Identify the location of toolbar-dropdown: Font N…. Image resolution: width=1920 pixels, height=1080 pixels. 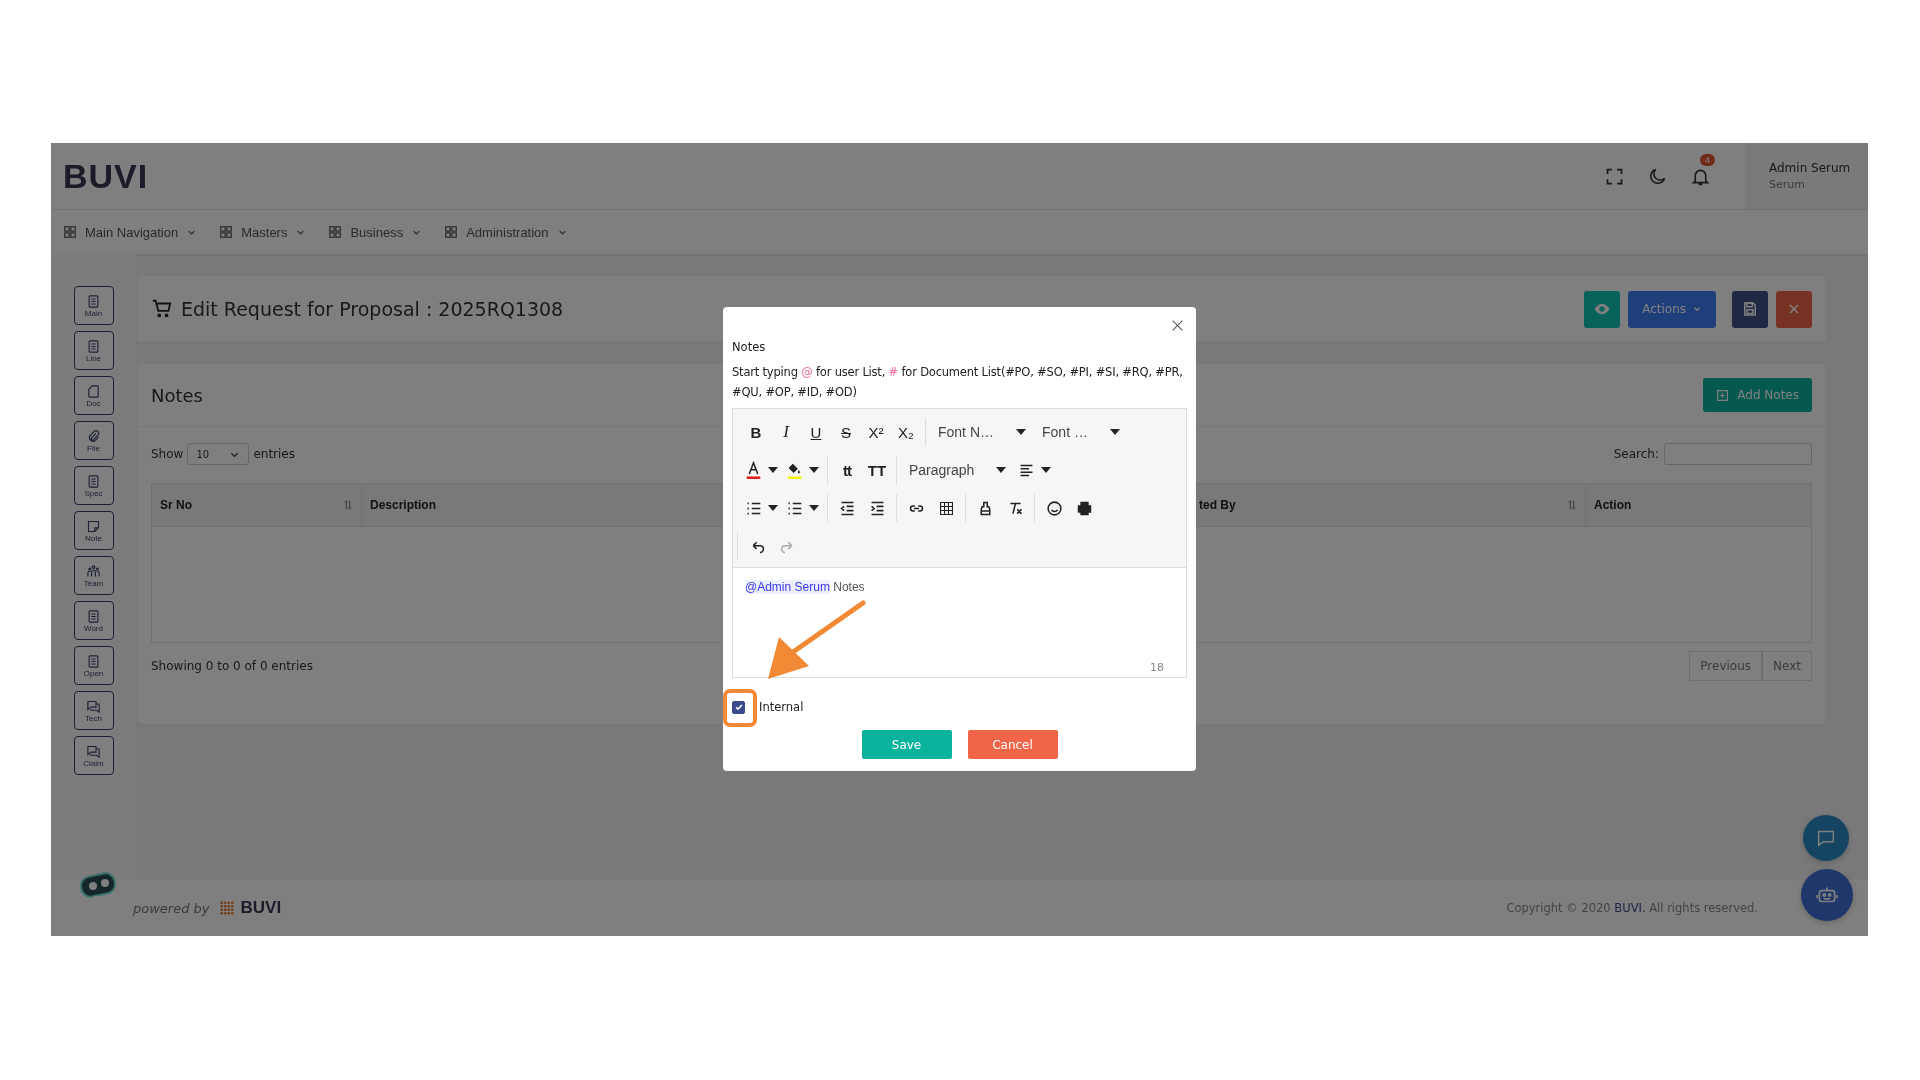
(982, 432).